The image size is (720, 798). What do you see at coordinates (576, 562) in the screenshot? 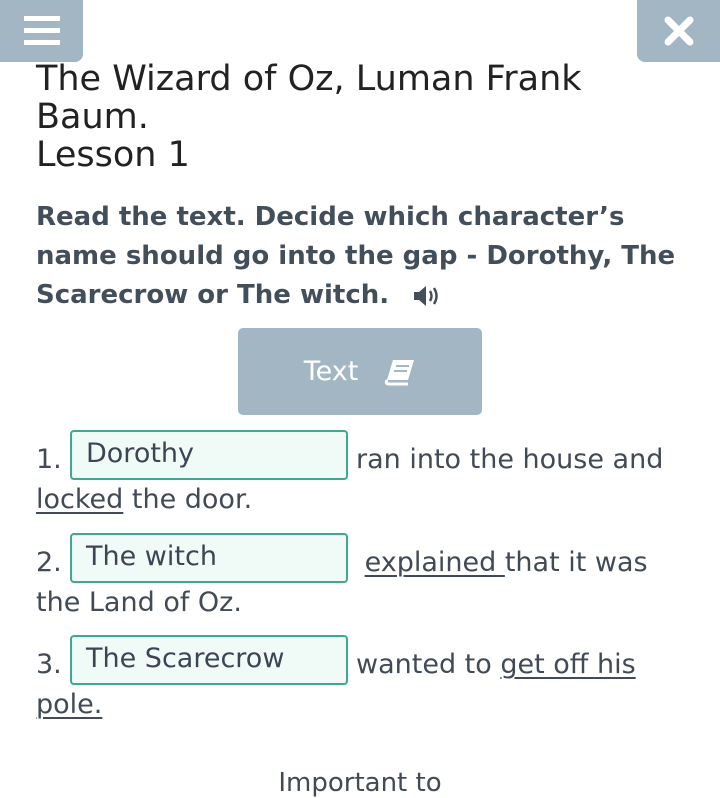
I see `item-text: that it was` at bounding box center [576, 562].